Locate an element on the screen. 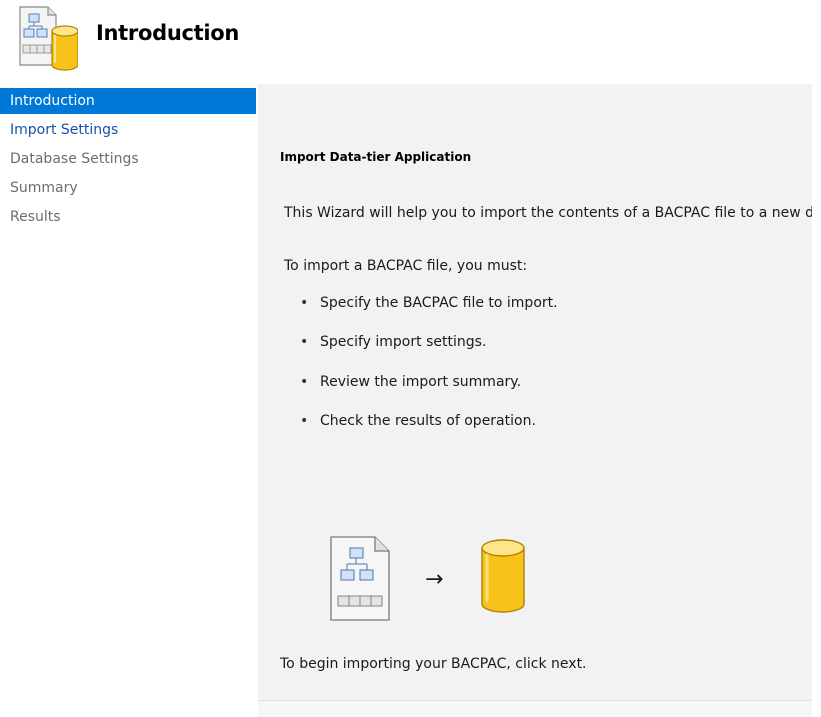 The image size is (821, 717). page-title: Introduction is located at coordinates (168, 33).